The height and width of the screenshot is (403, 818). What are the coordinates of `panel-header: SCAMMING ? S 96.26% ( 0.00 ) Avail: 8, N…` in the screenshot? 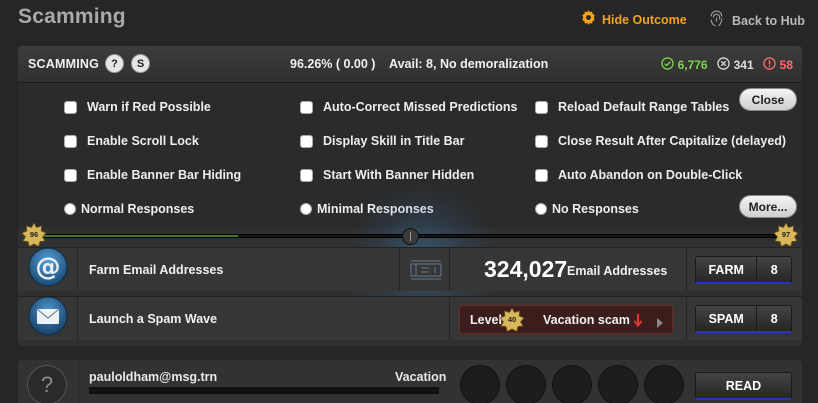 It's located at (410, 64).